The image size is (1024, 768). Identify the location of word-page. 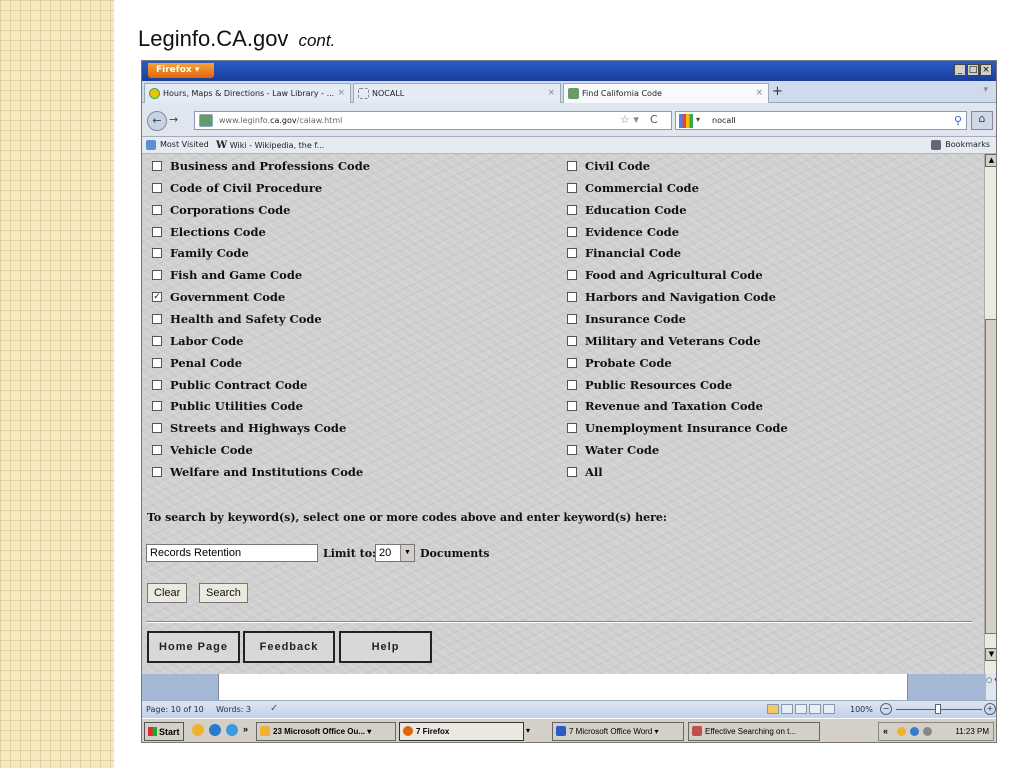
(563, 687).